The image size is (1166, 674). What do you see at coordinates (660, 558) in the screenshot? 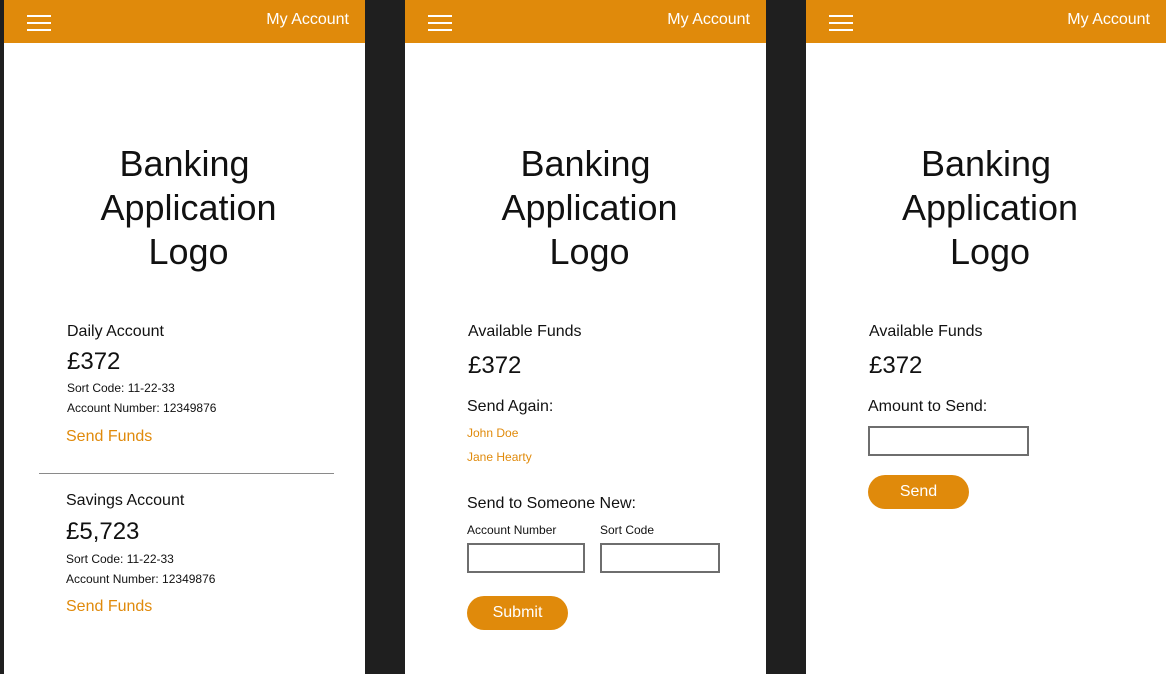
I see `sort-code-input` at bounding box center [660, 558].